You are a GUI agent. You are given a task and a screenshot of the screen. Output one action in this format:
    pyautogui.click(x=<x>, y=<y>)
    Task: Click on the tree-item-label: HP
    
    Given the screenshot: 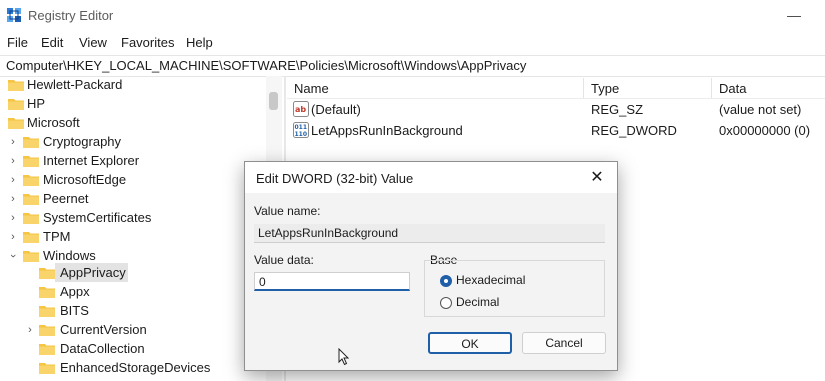 What is the action you would take?
    pyautogui.click(x=36, y=103)
    